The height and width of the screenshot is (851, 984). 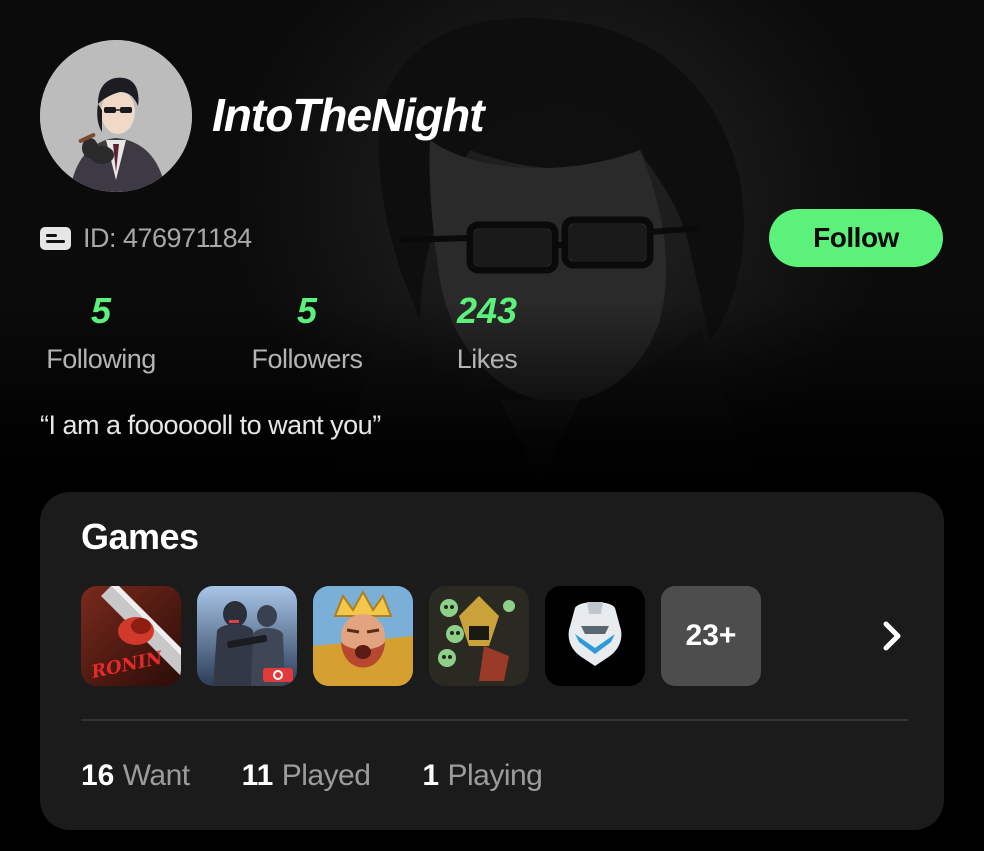 I want to click on following-label: Following, so click(x=101, y=359).